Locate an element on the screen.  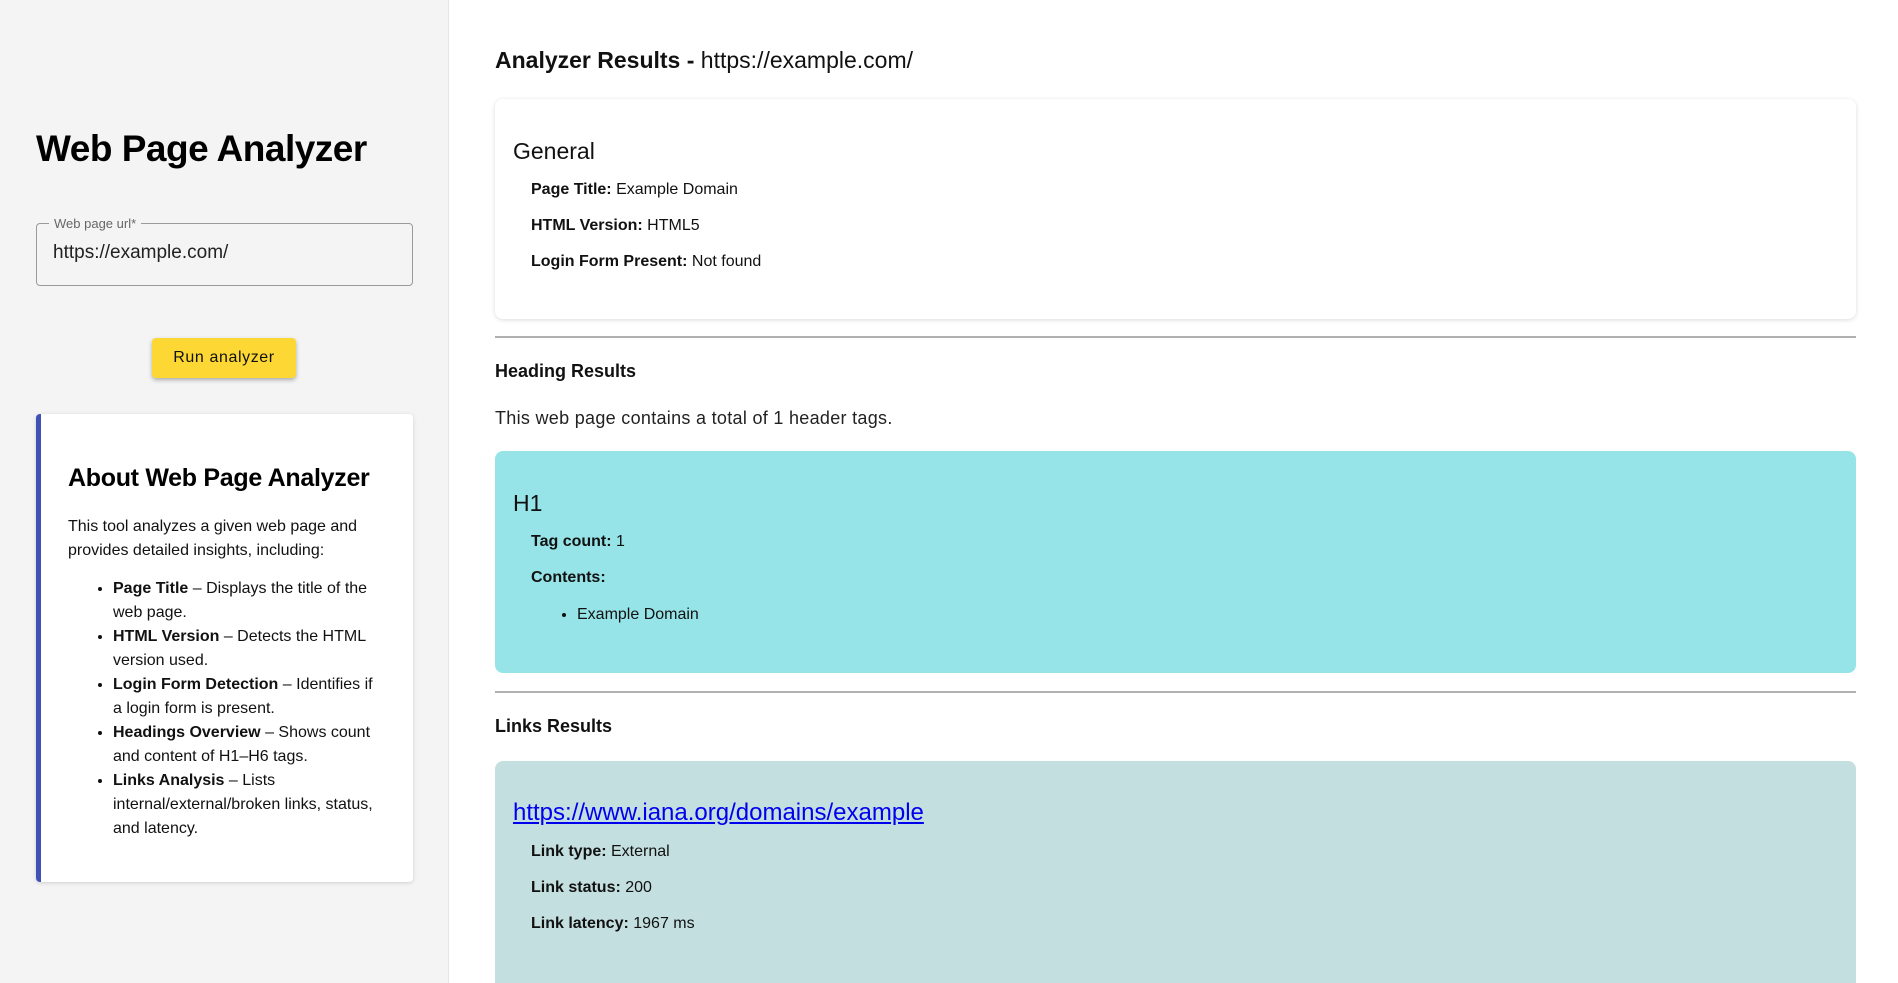
about-title: About Web Page Analyzer is located at coordinates (219, 478).